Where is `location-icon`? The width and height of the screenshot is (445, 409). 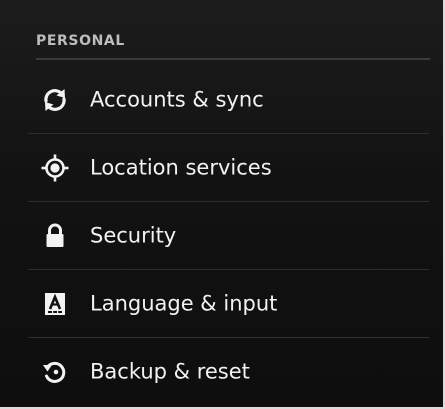 location-icon is located at coordinates (55, 168).